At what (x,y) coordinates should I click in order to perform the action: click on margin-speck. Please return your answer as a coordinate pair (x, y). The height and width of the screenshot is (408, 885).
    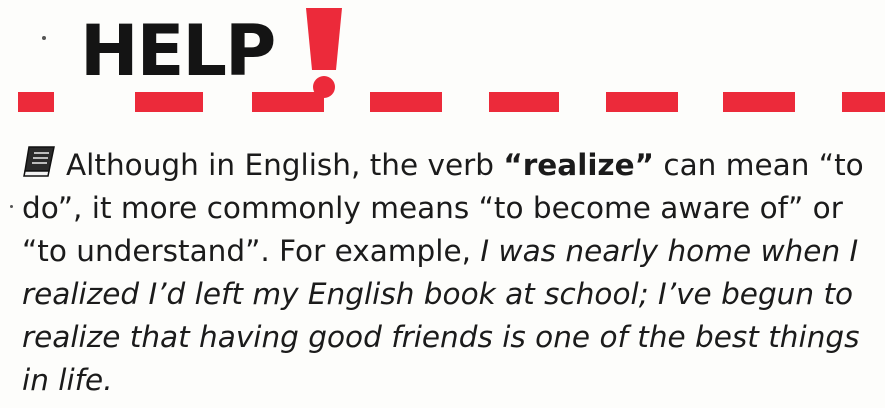
    Looking at the image, I should click on (11, 206).